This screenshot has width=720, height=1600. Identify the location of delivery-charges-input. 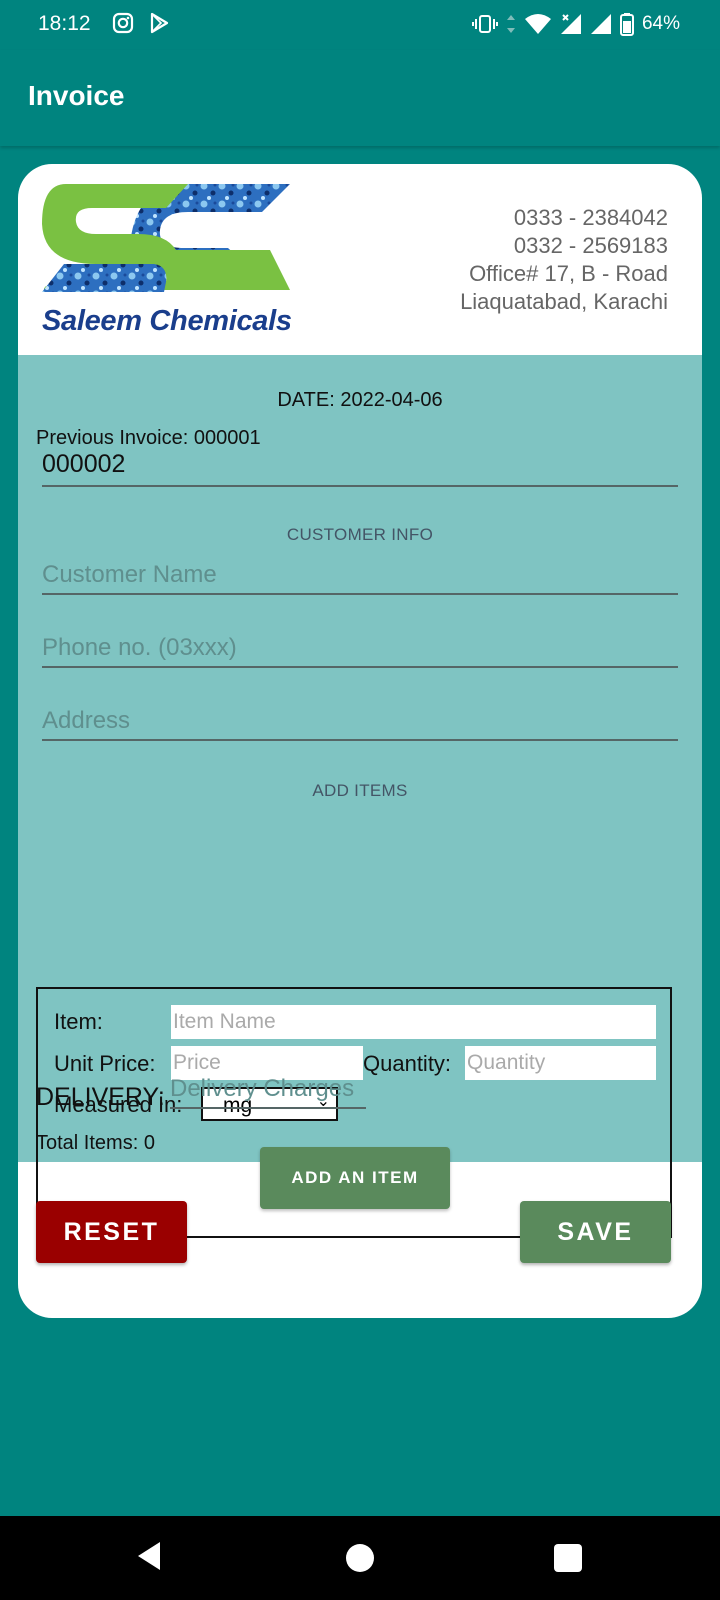
(268, 1089).